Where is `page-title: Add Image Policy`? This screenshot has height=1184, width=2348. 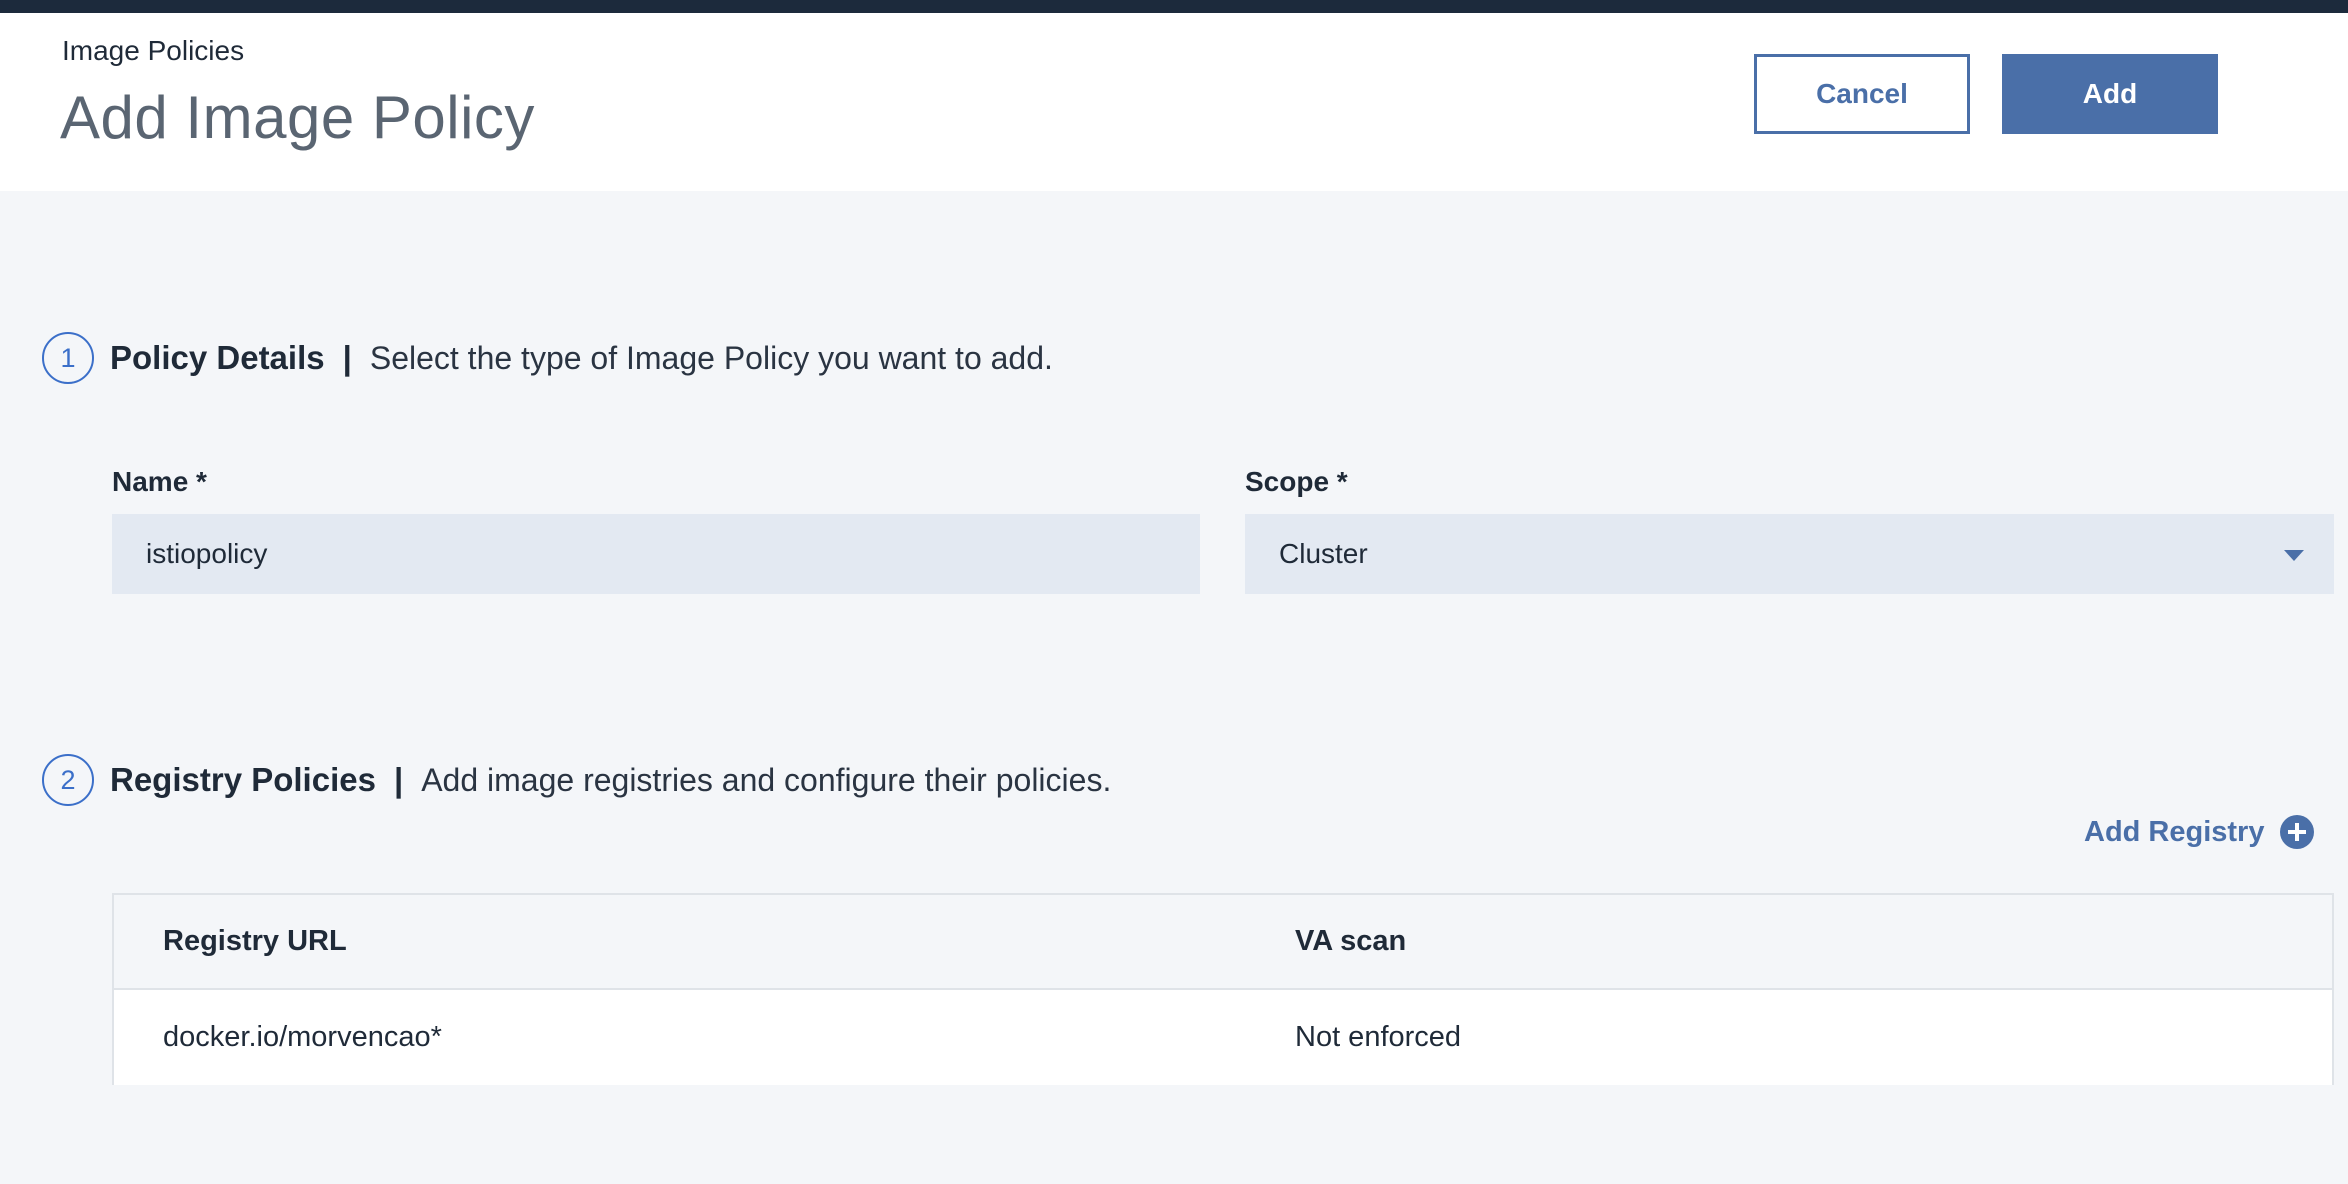 page-title: Add Image Policy is located at coordinates (297, 117).